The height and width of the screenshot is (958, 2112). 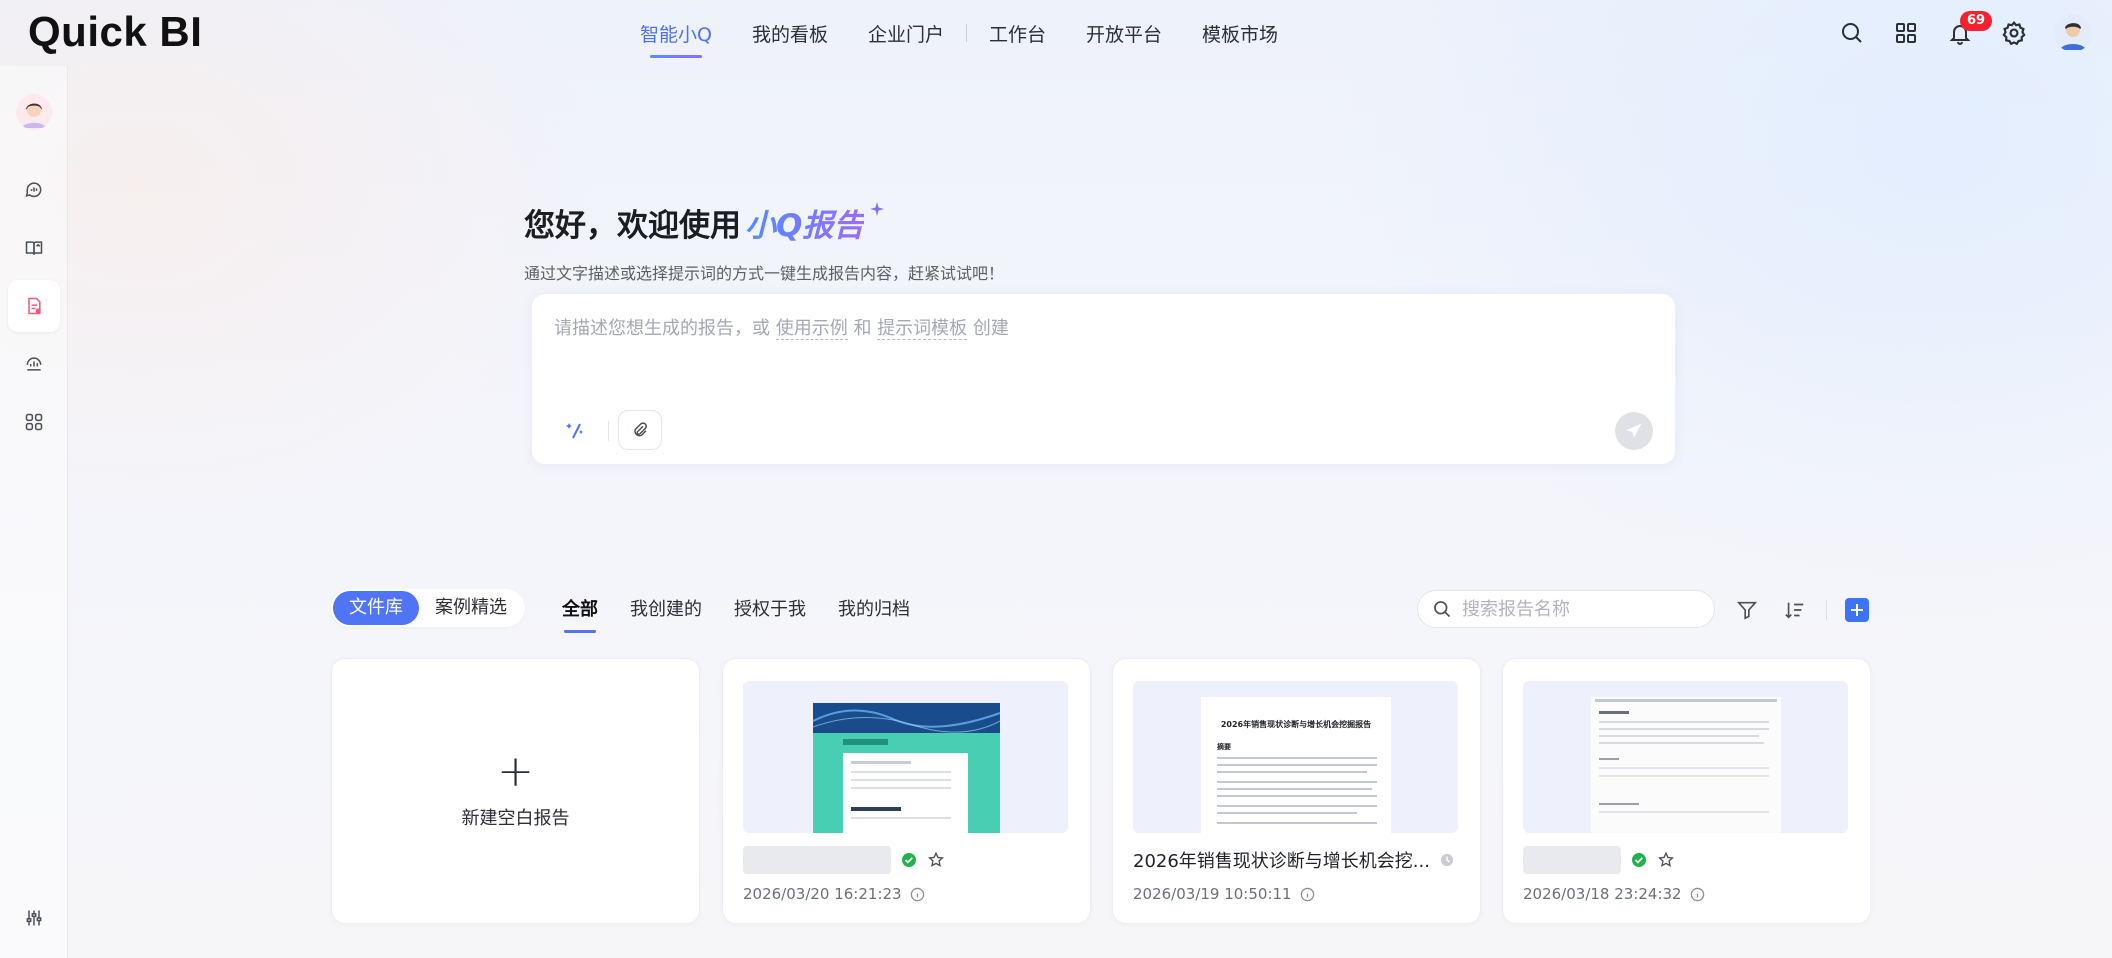 What do you see at coordinates (906, 33) in the screenshot?
I see `nav-enterprise-portal: 企业门户` at bounding box center [906, 33].